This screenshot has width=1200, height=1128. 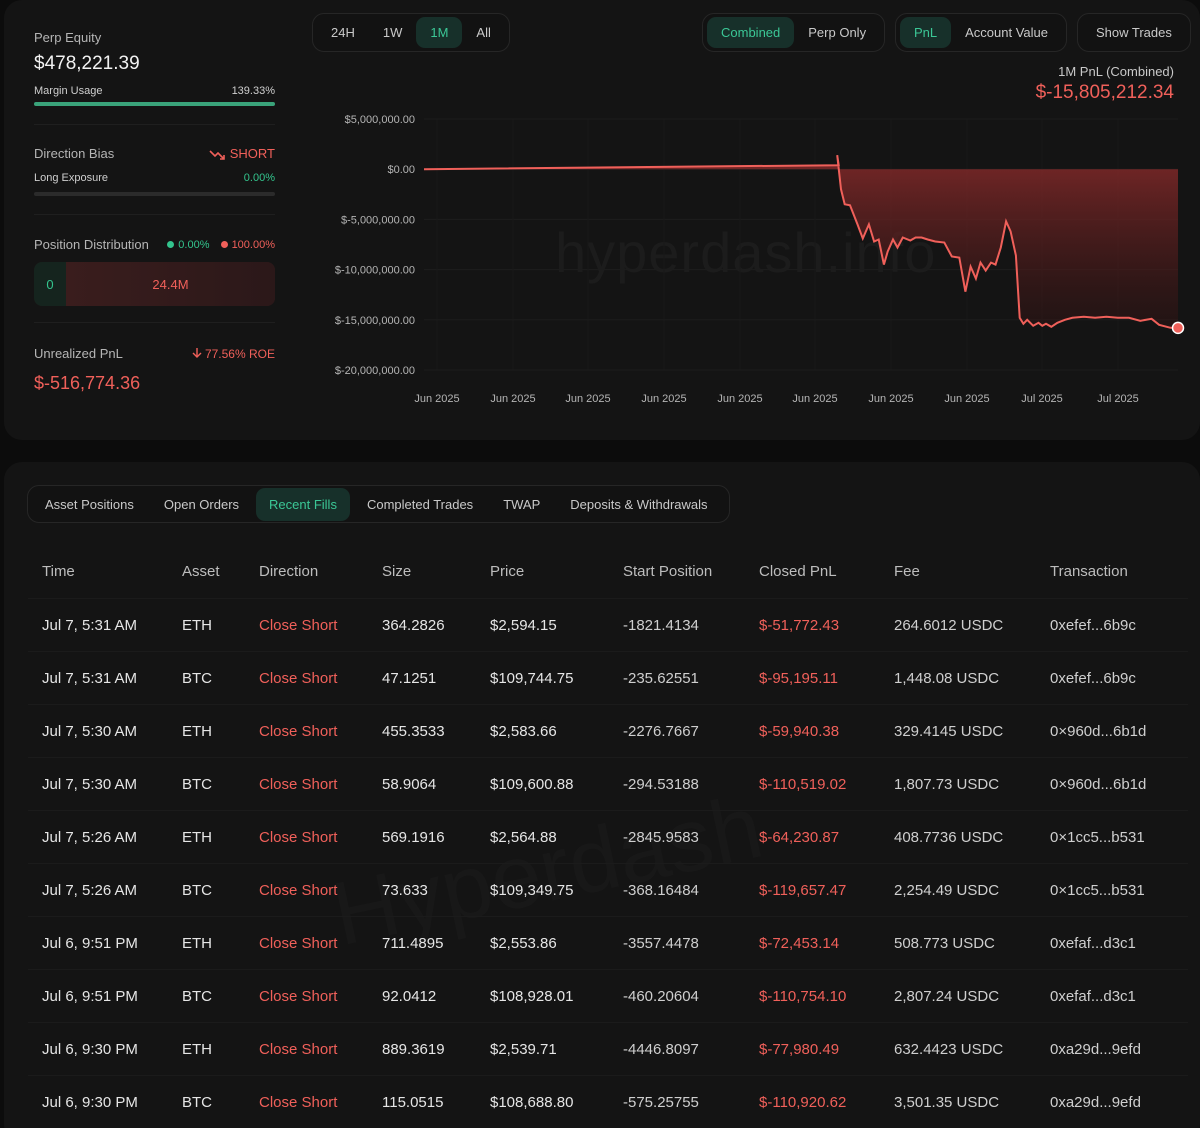 What do you see at coordinates (1116, 71) in the screenshot?
I see `pnl-period-title: 1M PnL (Combined)` at bounding box center [1116, 71].